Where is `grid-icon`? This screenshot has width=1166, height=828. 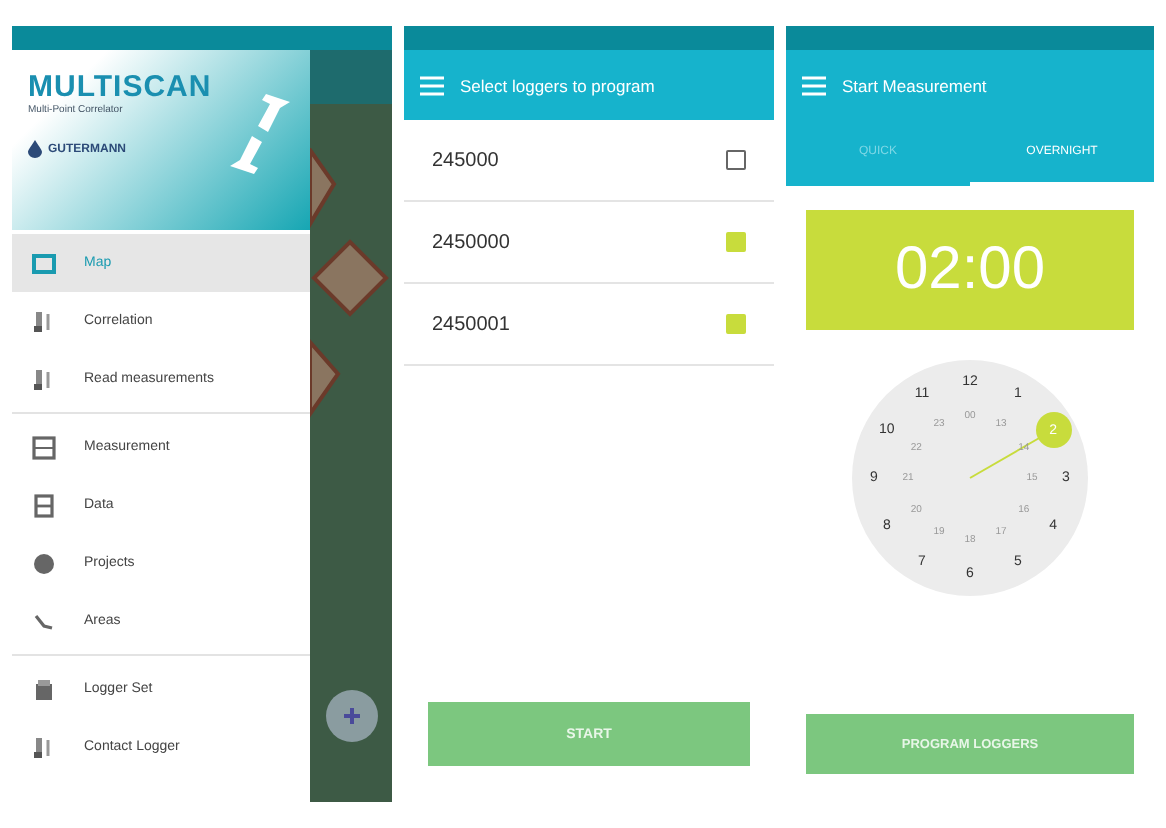 grid-icon is located at coordinates (44, 447).